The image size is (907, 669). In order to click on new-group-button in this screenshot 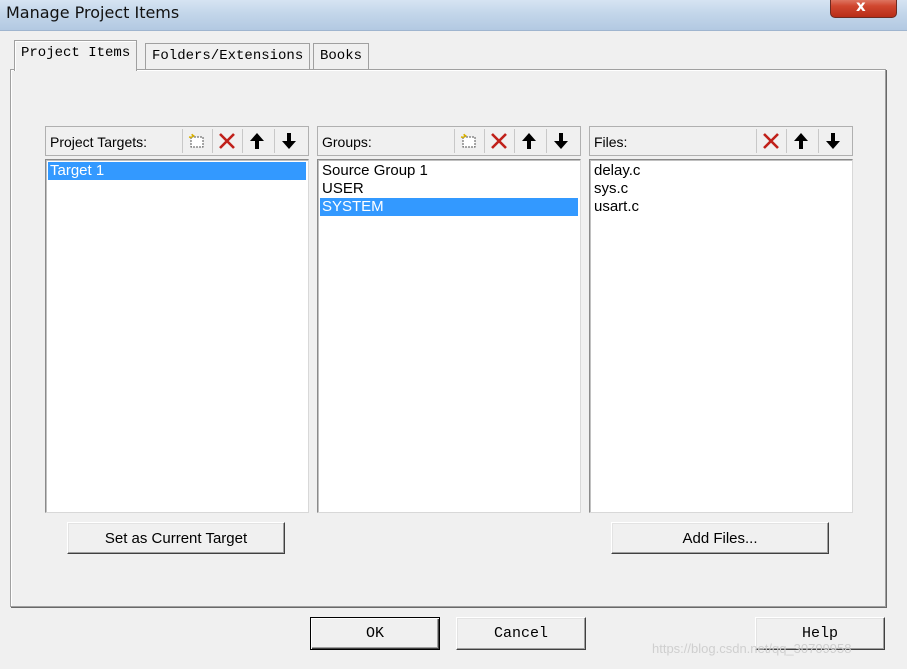, I will do `click(468, 141)`.